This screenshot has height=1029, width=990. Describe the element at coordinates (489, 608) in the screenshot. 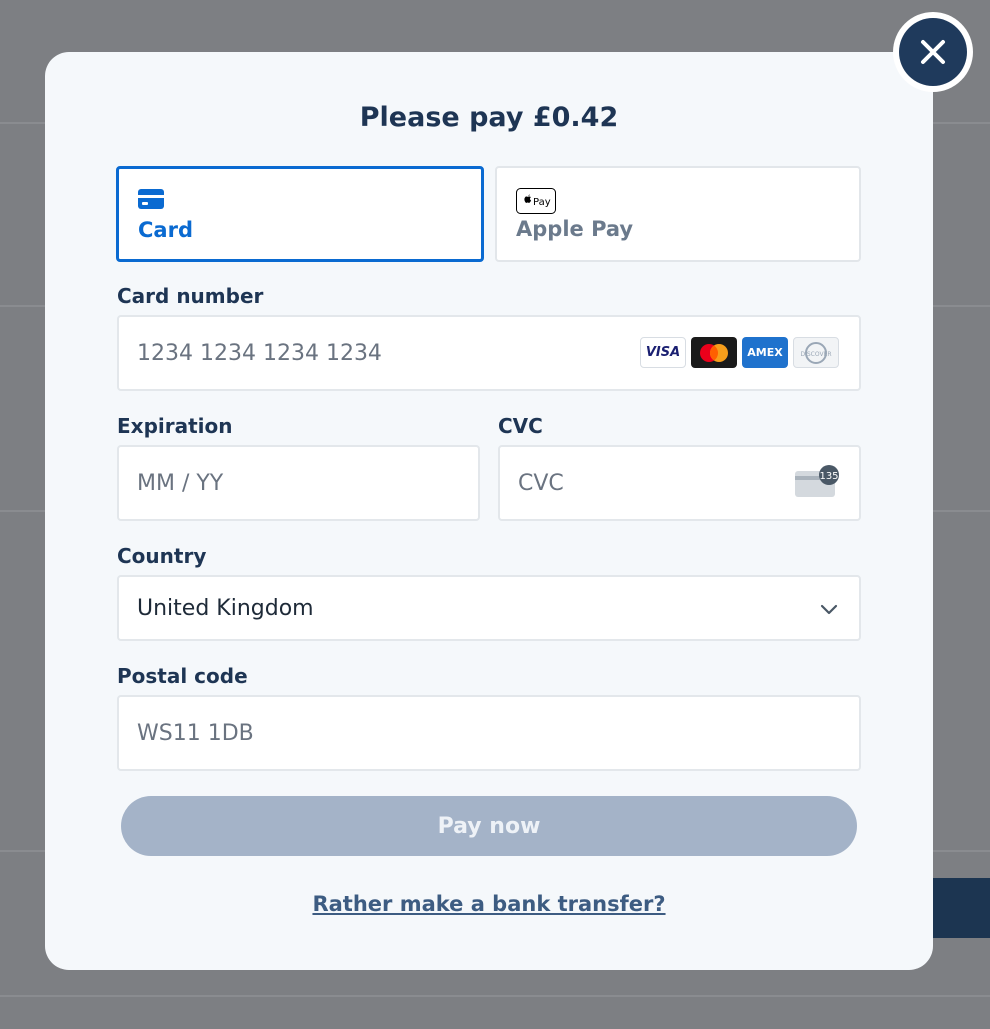

I see `country-select: United Kingdom` at that location.